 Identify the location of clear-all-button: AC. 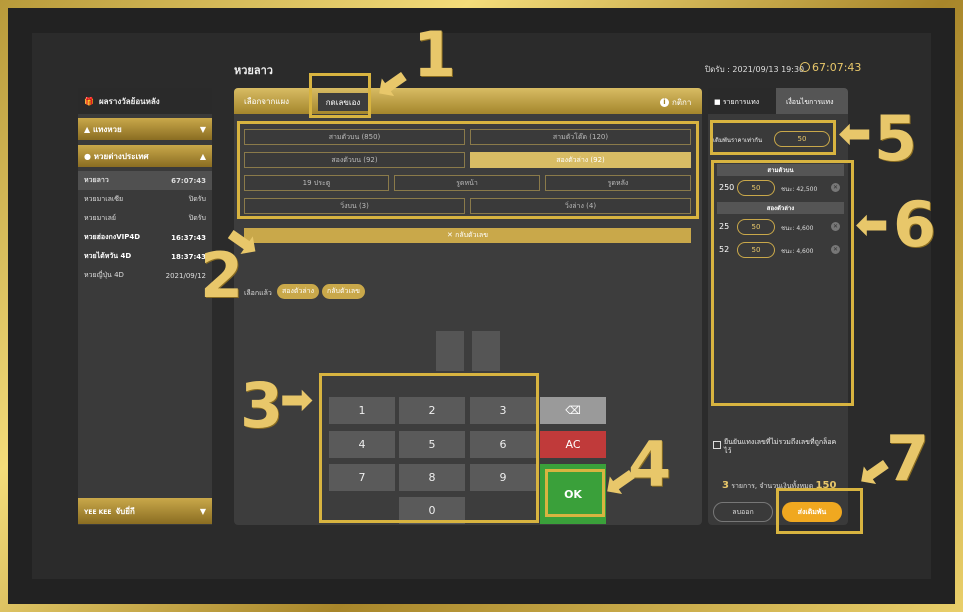
(573, 444).